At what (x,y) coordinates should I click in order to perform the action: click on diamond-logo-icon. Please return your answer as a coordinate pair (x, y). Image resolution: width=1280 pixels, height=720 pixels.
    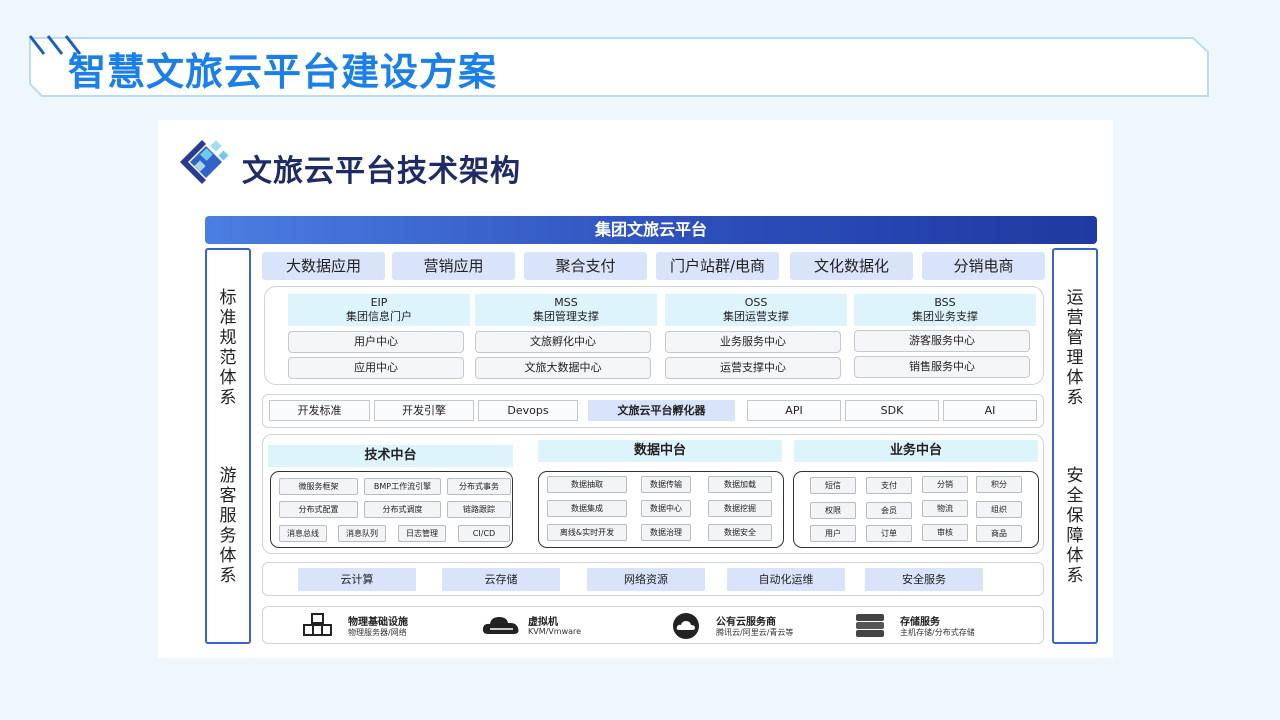
    Looking at the image, I should click on (204, 162).